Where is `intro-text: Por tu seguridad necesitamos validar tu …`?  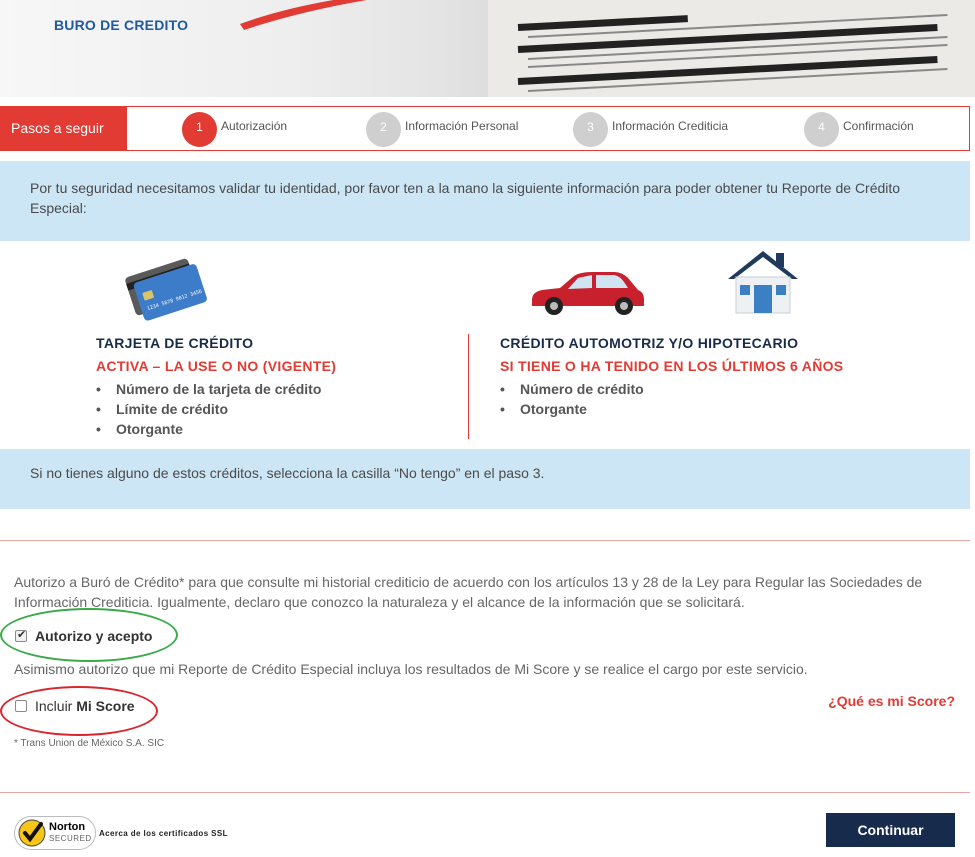 intro-text: Por tu seguridad necesitamos validar tu … is located at coordinates (465, 198).